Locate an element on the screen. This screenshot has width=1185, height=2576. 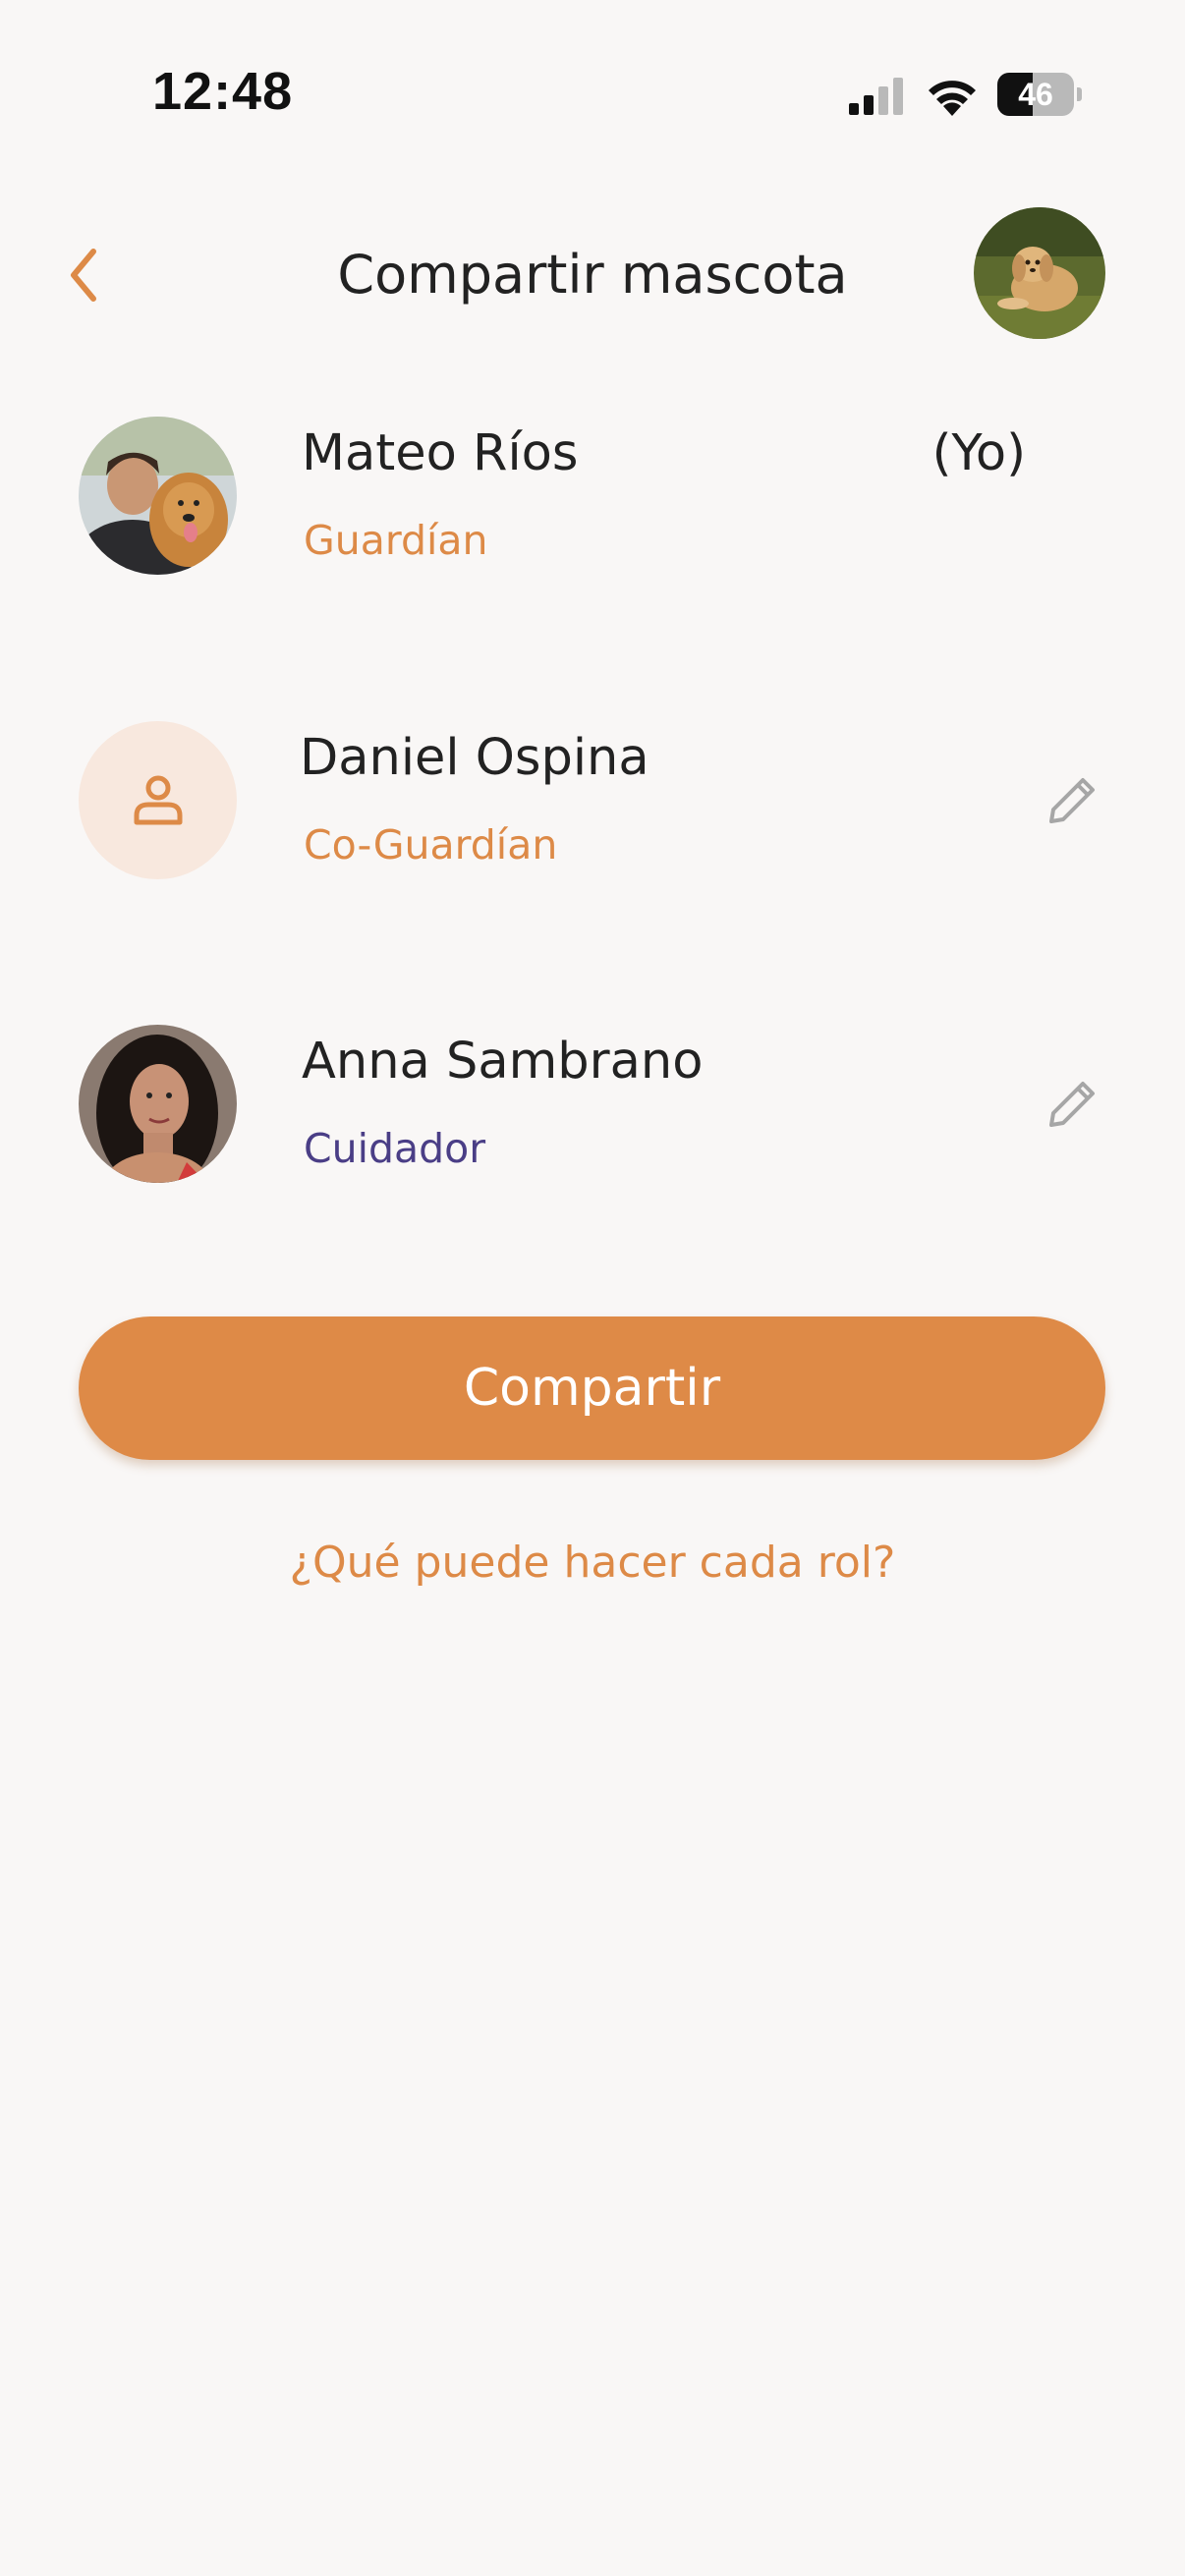
battery-icon: 46 is located at coordinates (1040, 94).